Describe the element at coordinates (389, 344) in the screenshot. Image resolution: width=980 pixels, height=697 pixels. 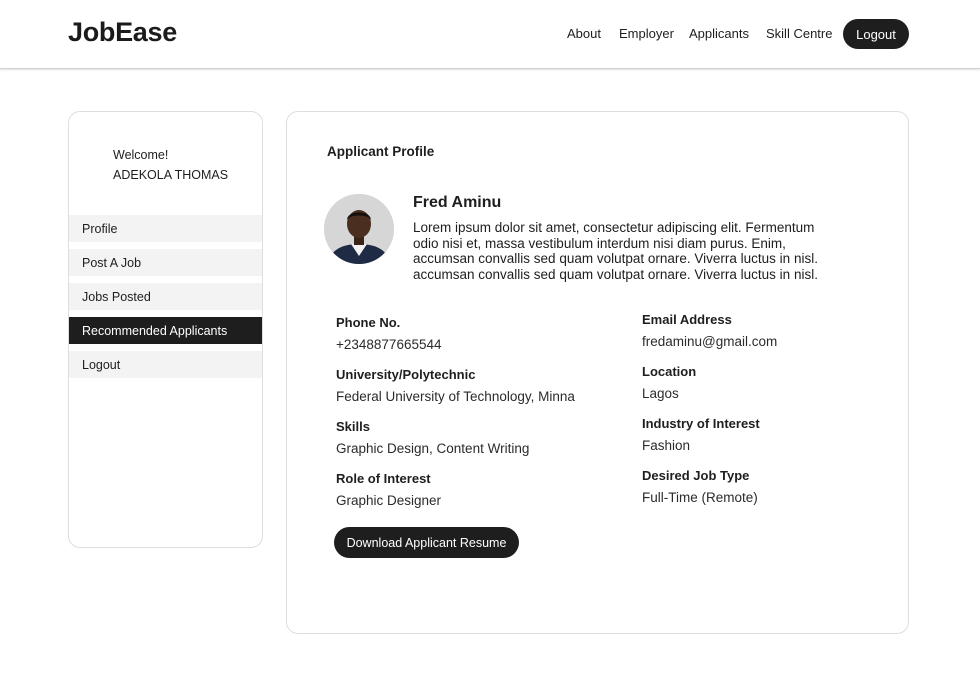
I see `phone-value: +2348877665544` at that location.